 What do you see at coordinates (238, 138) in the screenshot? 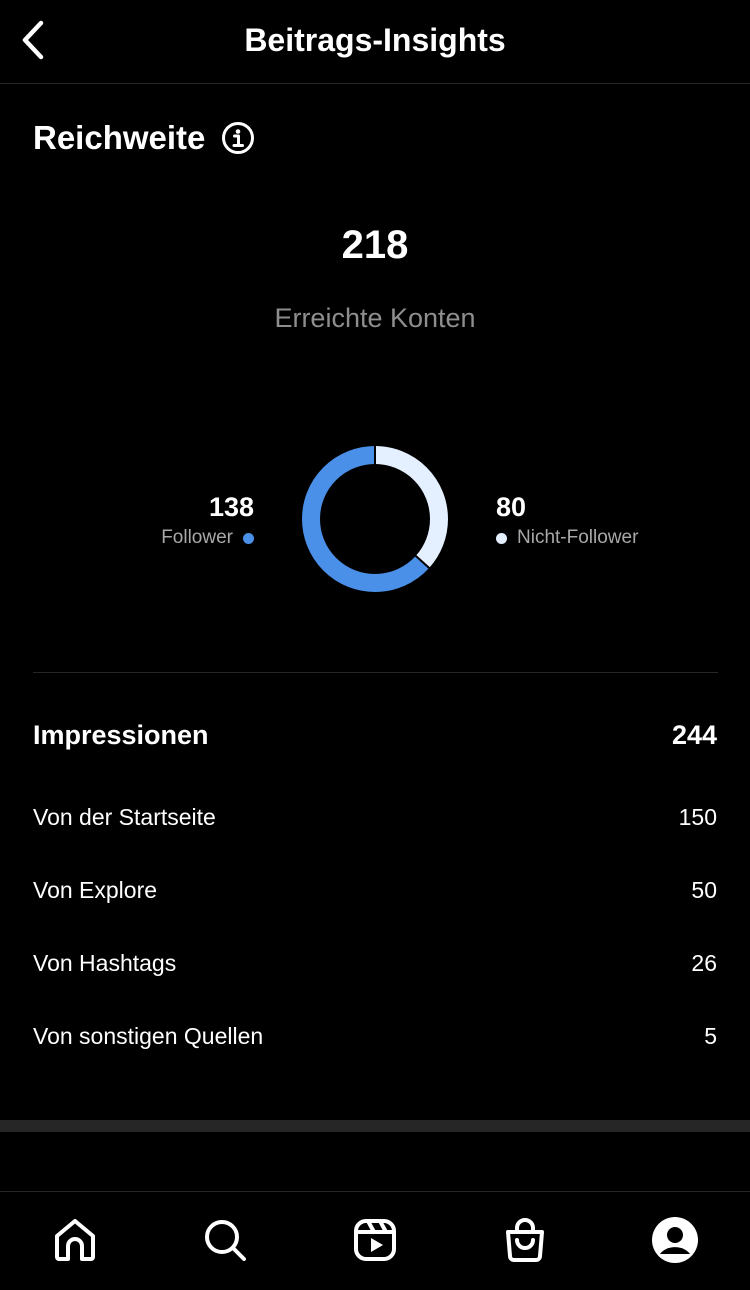
I see `info-icon` at bounding box center [238, 138].